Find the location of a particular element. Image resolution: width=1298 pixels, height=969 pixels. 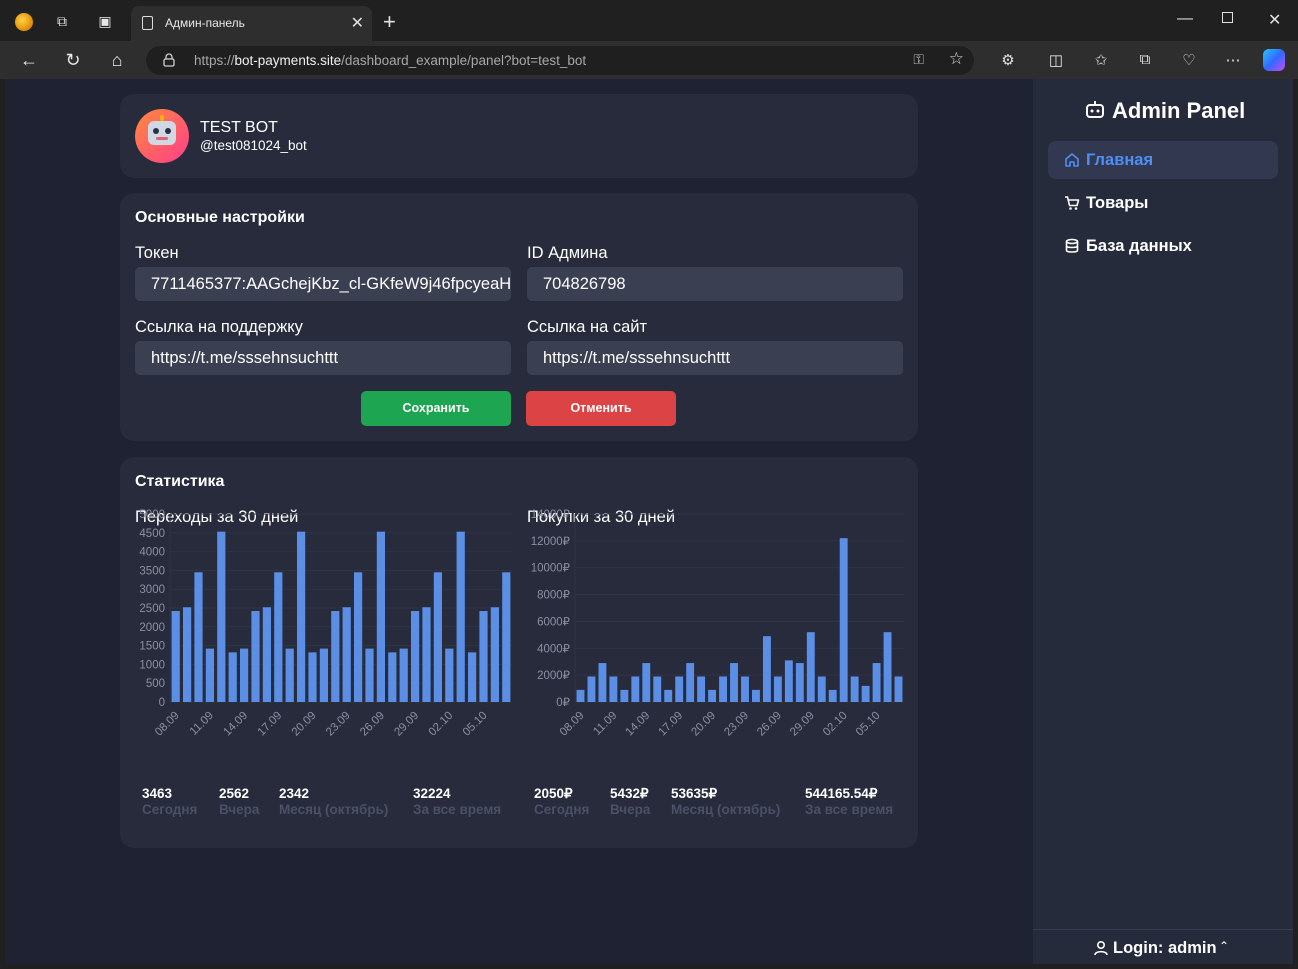

purchases-all-value: 544165.54₽ is located at coordinates (841, 793).